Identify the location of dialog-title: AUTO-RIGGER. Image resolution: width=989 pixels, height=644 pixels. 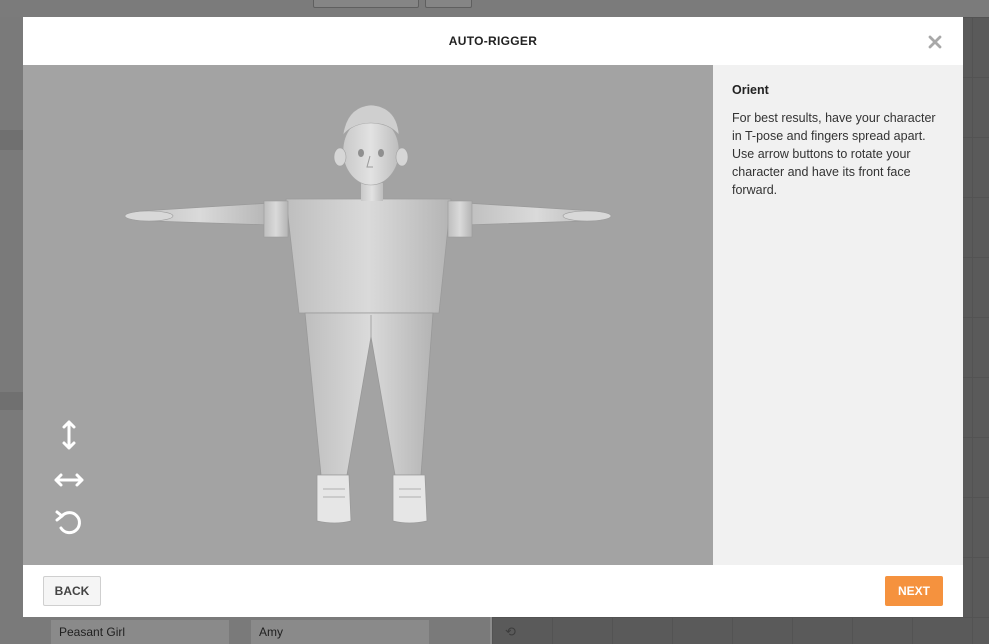
(493, 41).